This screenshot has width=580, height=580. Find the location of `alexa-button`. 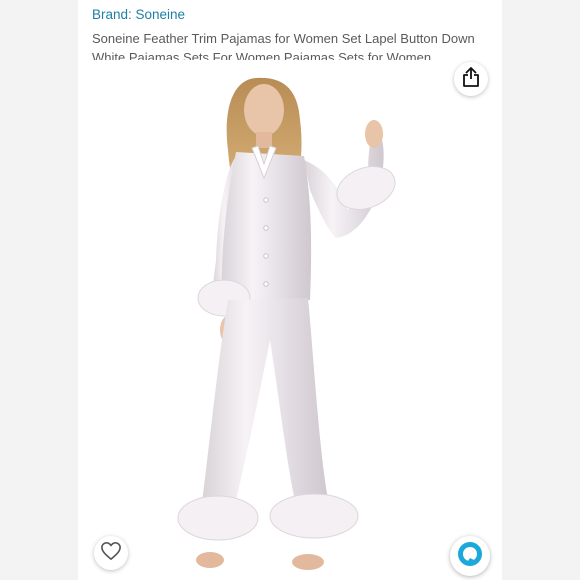

alexa-button is located at coordinates (470, 556).